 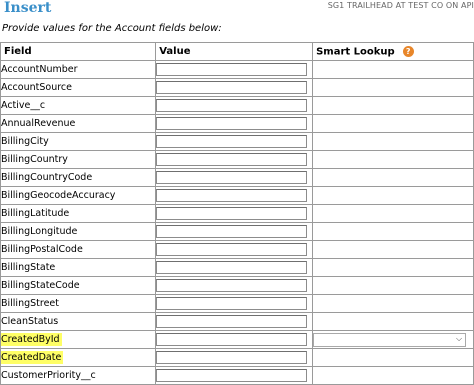 What do you see at coordinates (408, 51) in the screenshot?
I see `help-icon: ?` at bounding box center [408, 51].